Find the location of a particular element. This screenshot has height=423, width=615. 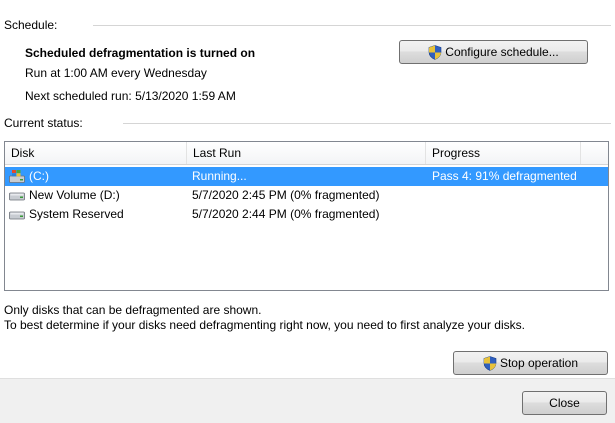

close-button: Close is located at coordinates (564, 403).